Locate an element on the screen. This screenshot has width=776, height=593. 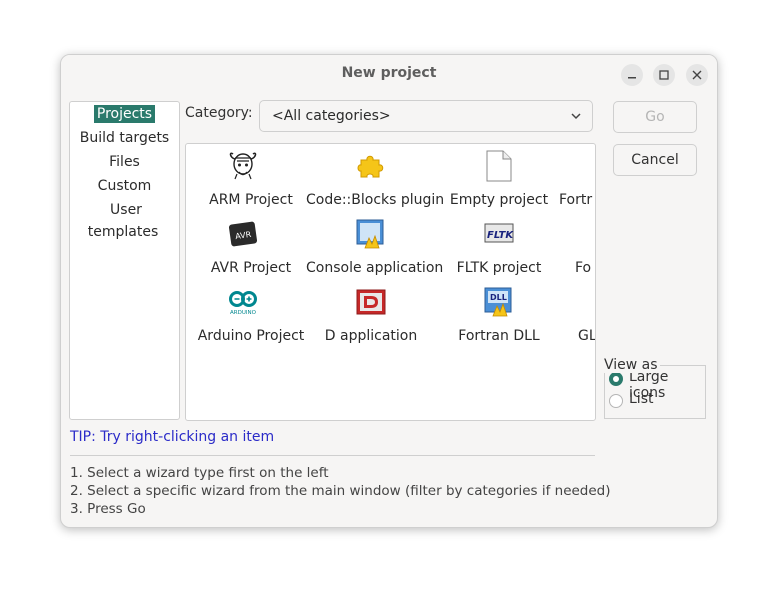
category-select: <All categories> is located at coordinates (426, 116).